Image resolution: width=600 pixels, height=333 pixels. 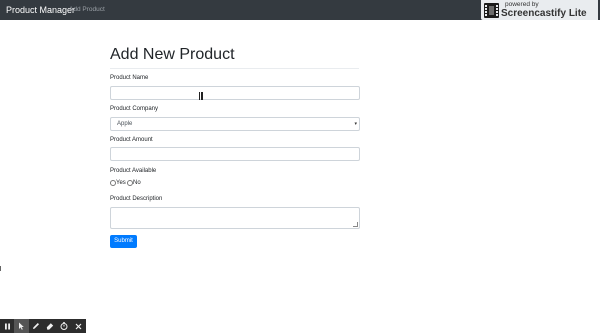 I want to click on nav-link-add-product: Add Product, so click(x=87, y=10).